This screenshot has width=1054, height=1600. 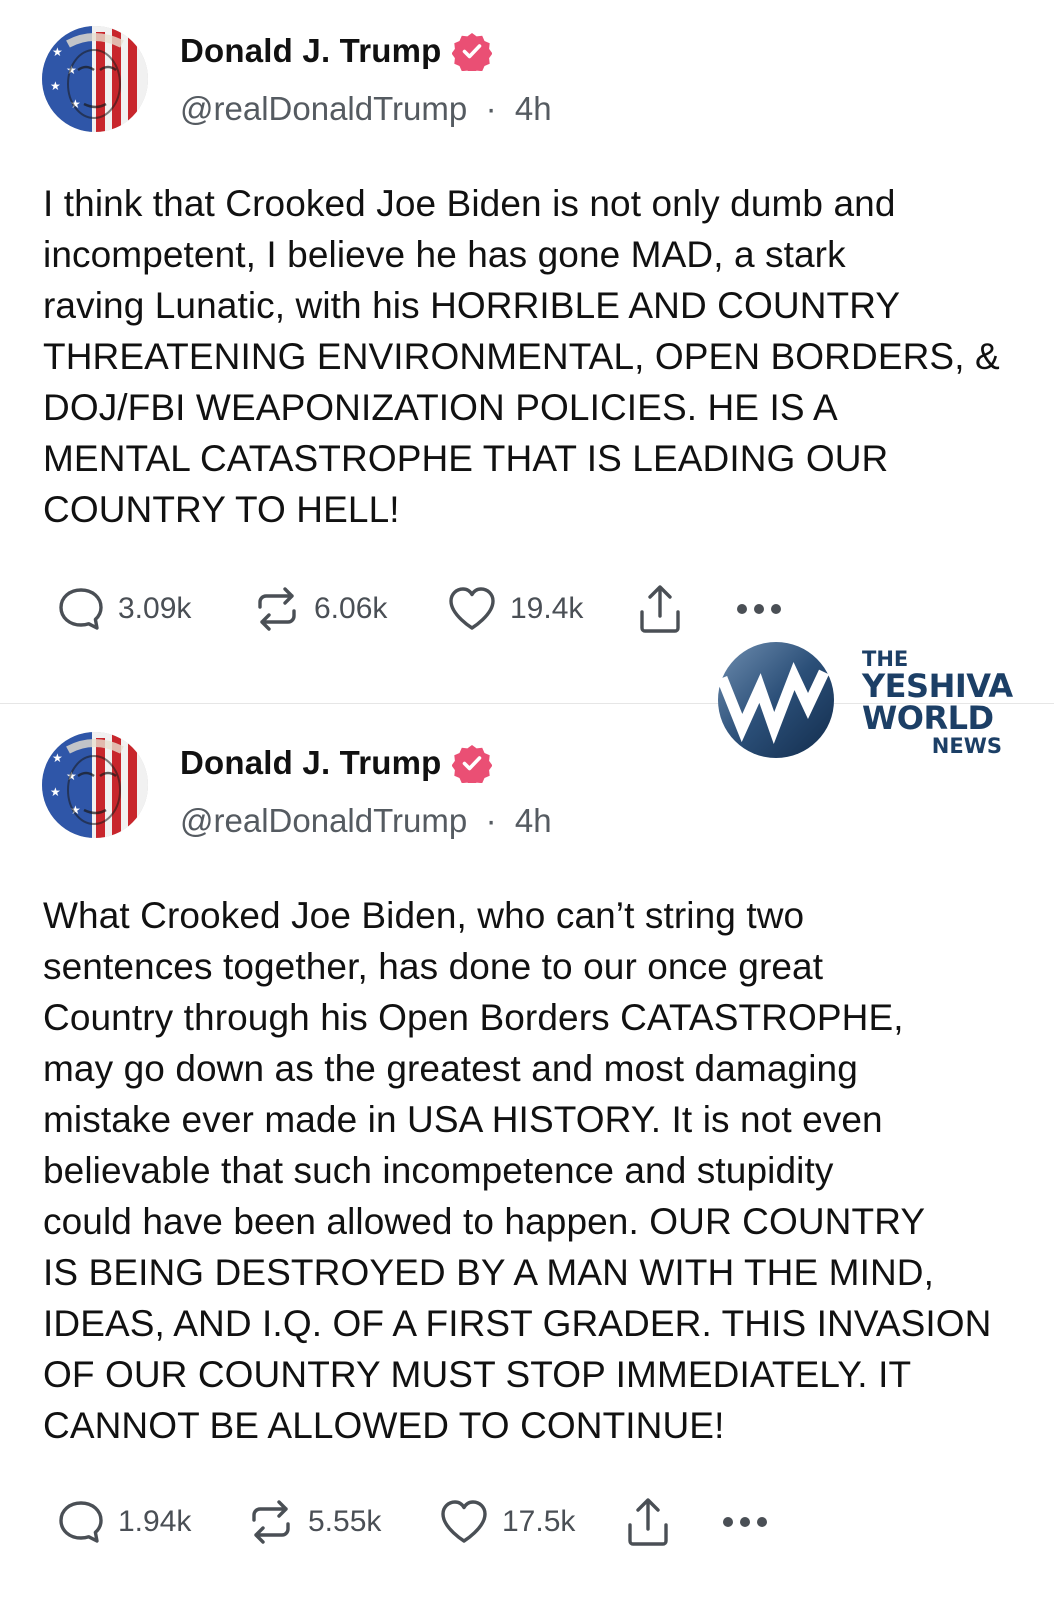 I want to click on like-button: 17.5k, so click(x=531, y=1522).